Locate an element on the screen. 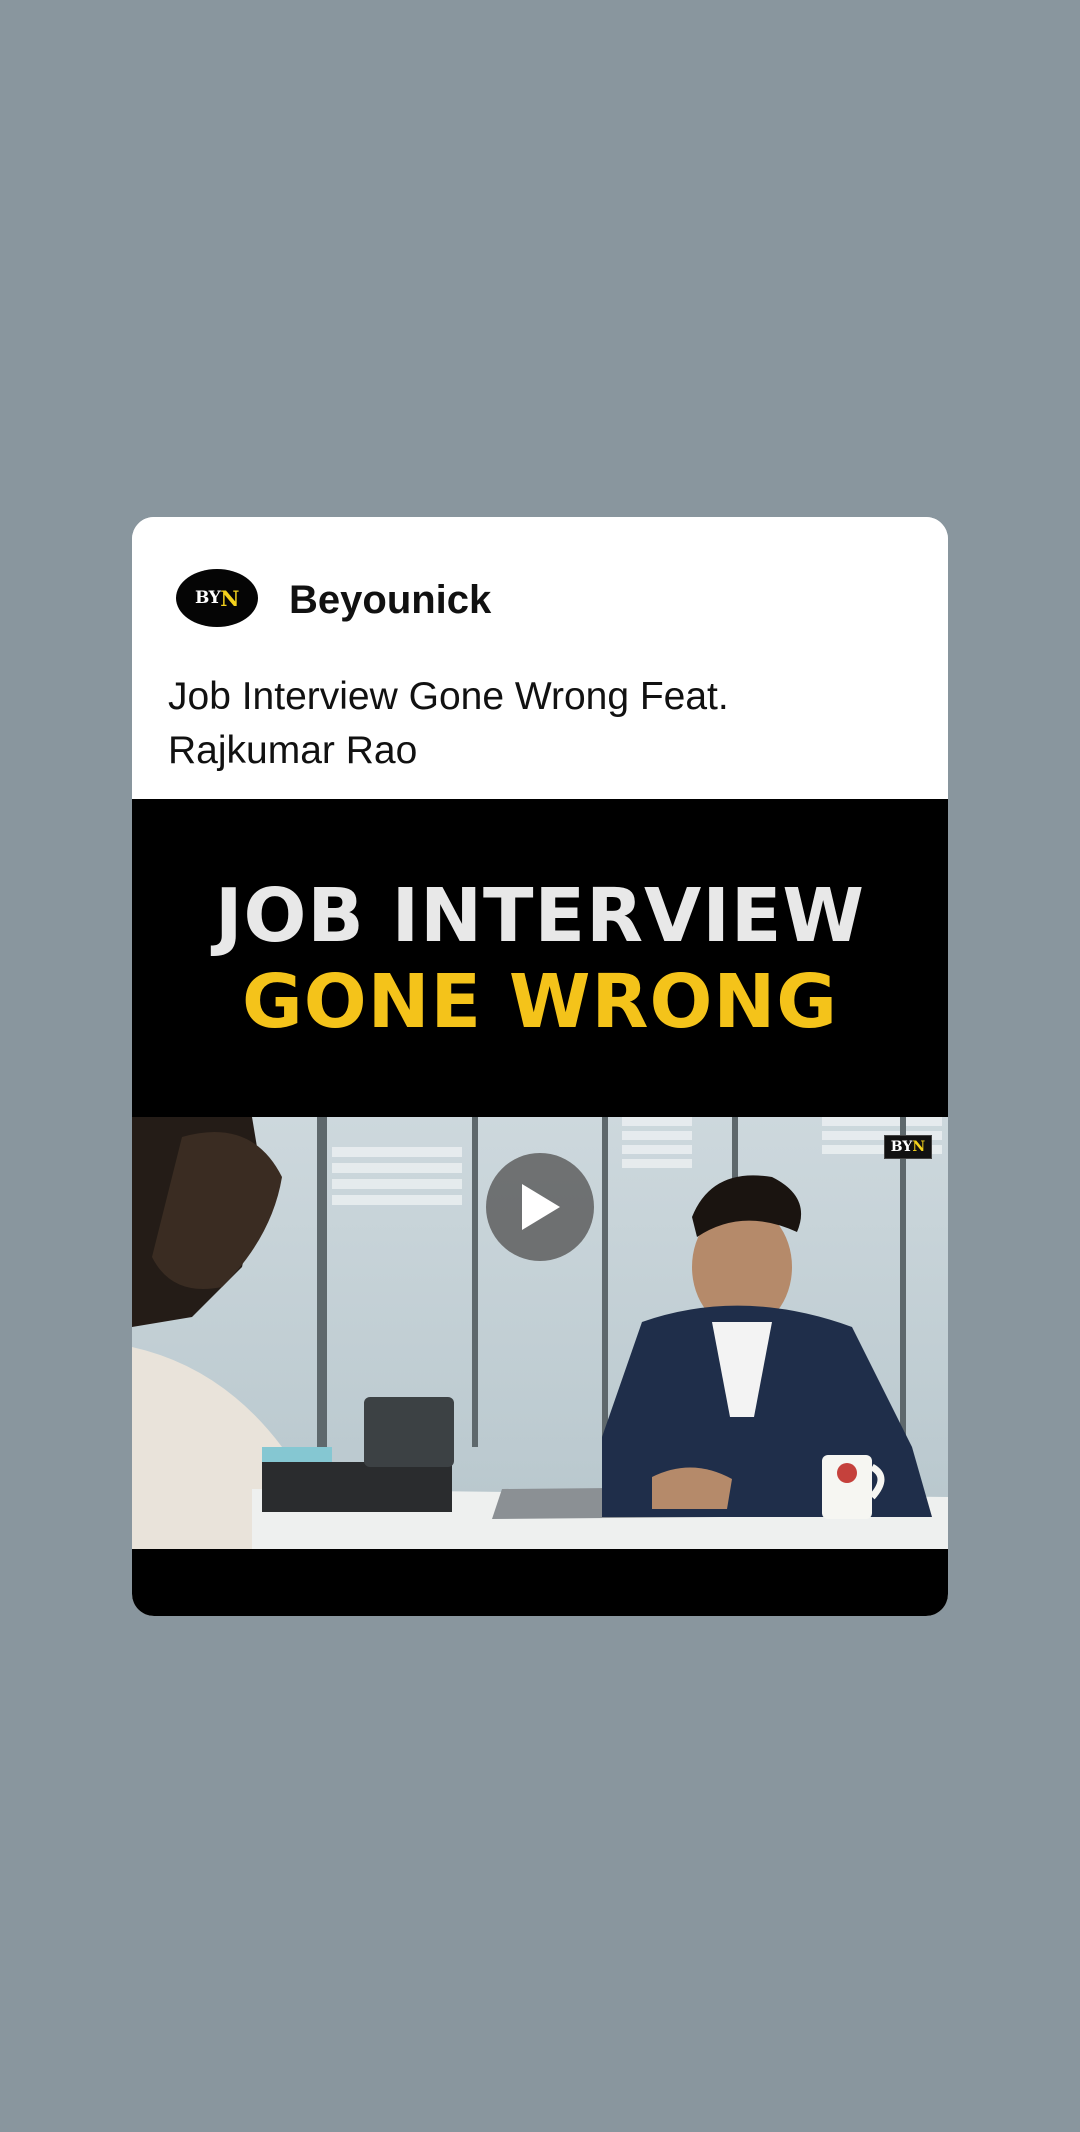 The image size is (1080, 2132). watermark-by: BY is located at coordinates (901, 1147).